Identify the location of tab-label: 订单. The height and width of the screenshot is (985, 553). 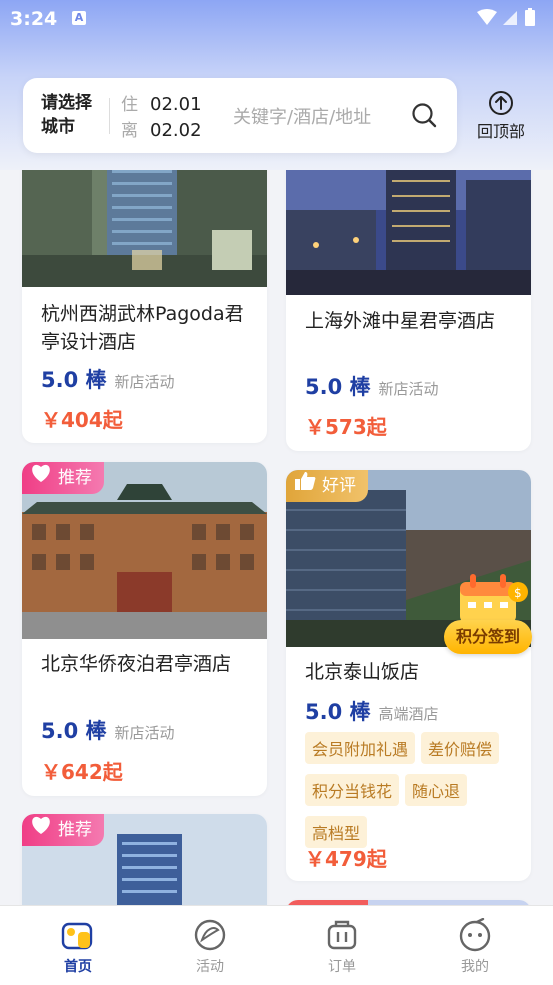
(342, 967).